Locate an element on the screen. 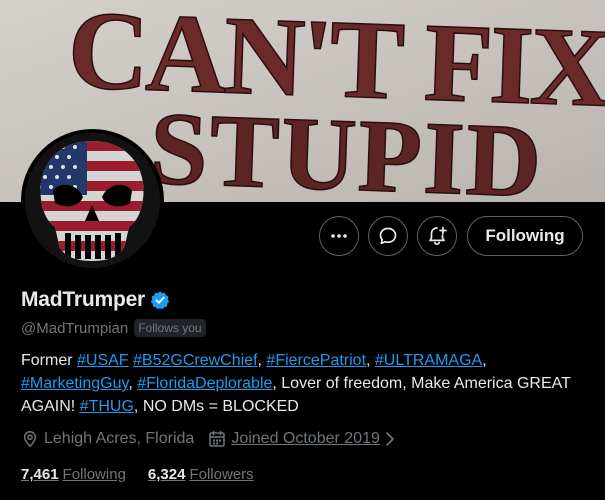 The width and height of the screenshot is (605, 500). more-button is located at coordinates (339, 236).